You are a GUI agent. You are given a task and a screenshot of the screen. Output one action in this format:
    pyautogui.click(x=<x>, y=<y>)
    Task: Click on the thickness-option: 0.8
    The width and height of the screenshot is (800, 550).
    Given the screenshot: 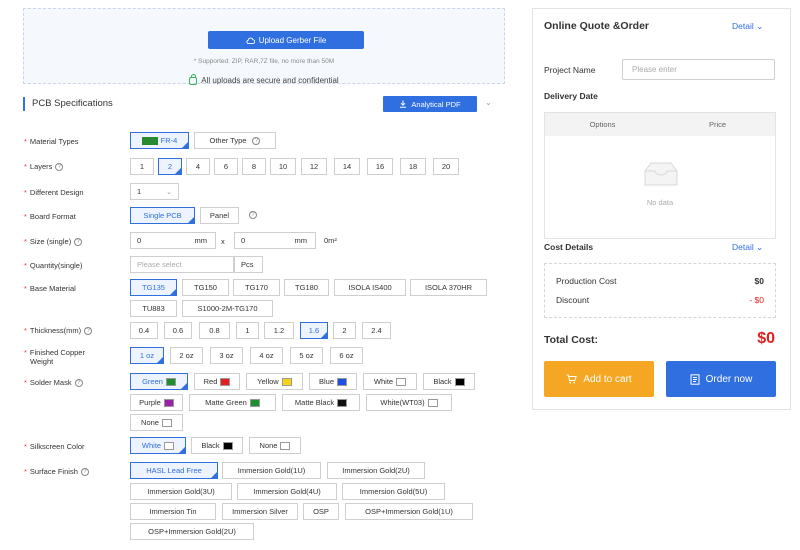 What is the action you would take?
    pyautogui.click(x=214, y=330)
    